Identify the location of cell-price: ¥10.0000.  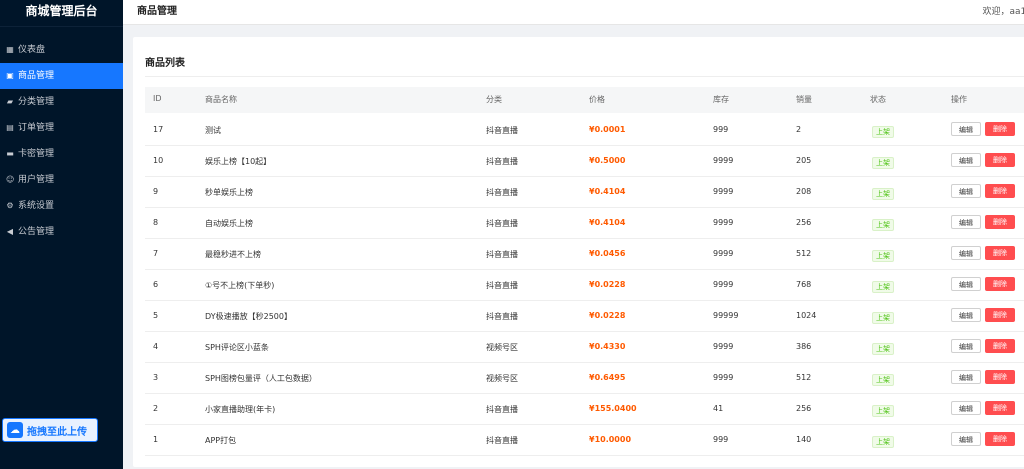
(610, 439).